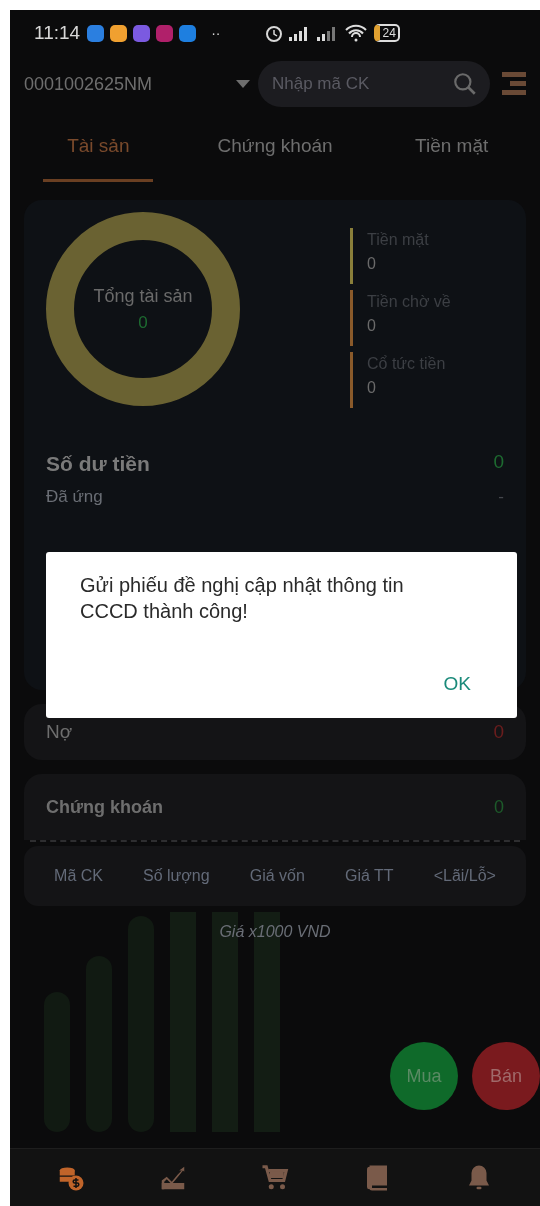 This screenshot has width=540, height=1206. What do you see at coordinates (143, 296) in the screenshot?
I see `total-assets-label: Tổng tài sản` at bounding box center [143, 296].